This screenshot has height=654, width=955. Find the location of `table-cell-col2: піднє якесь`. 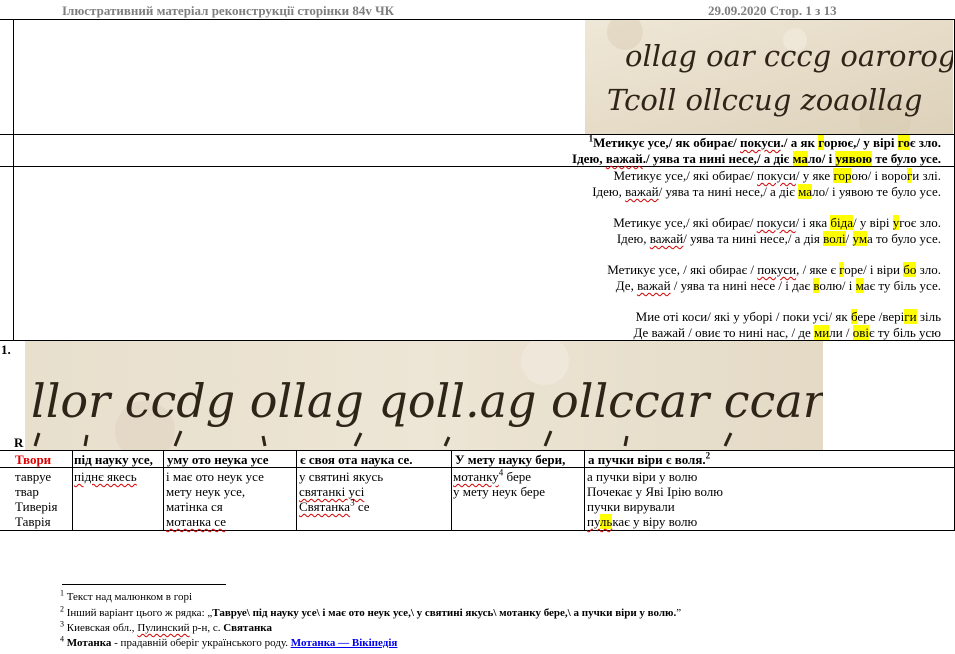

table-cell-col2: піднє якесь is located at coordinates (105, 476).